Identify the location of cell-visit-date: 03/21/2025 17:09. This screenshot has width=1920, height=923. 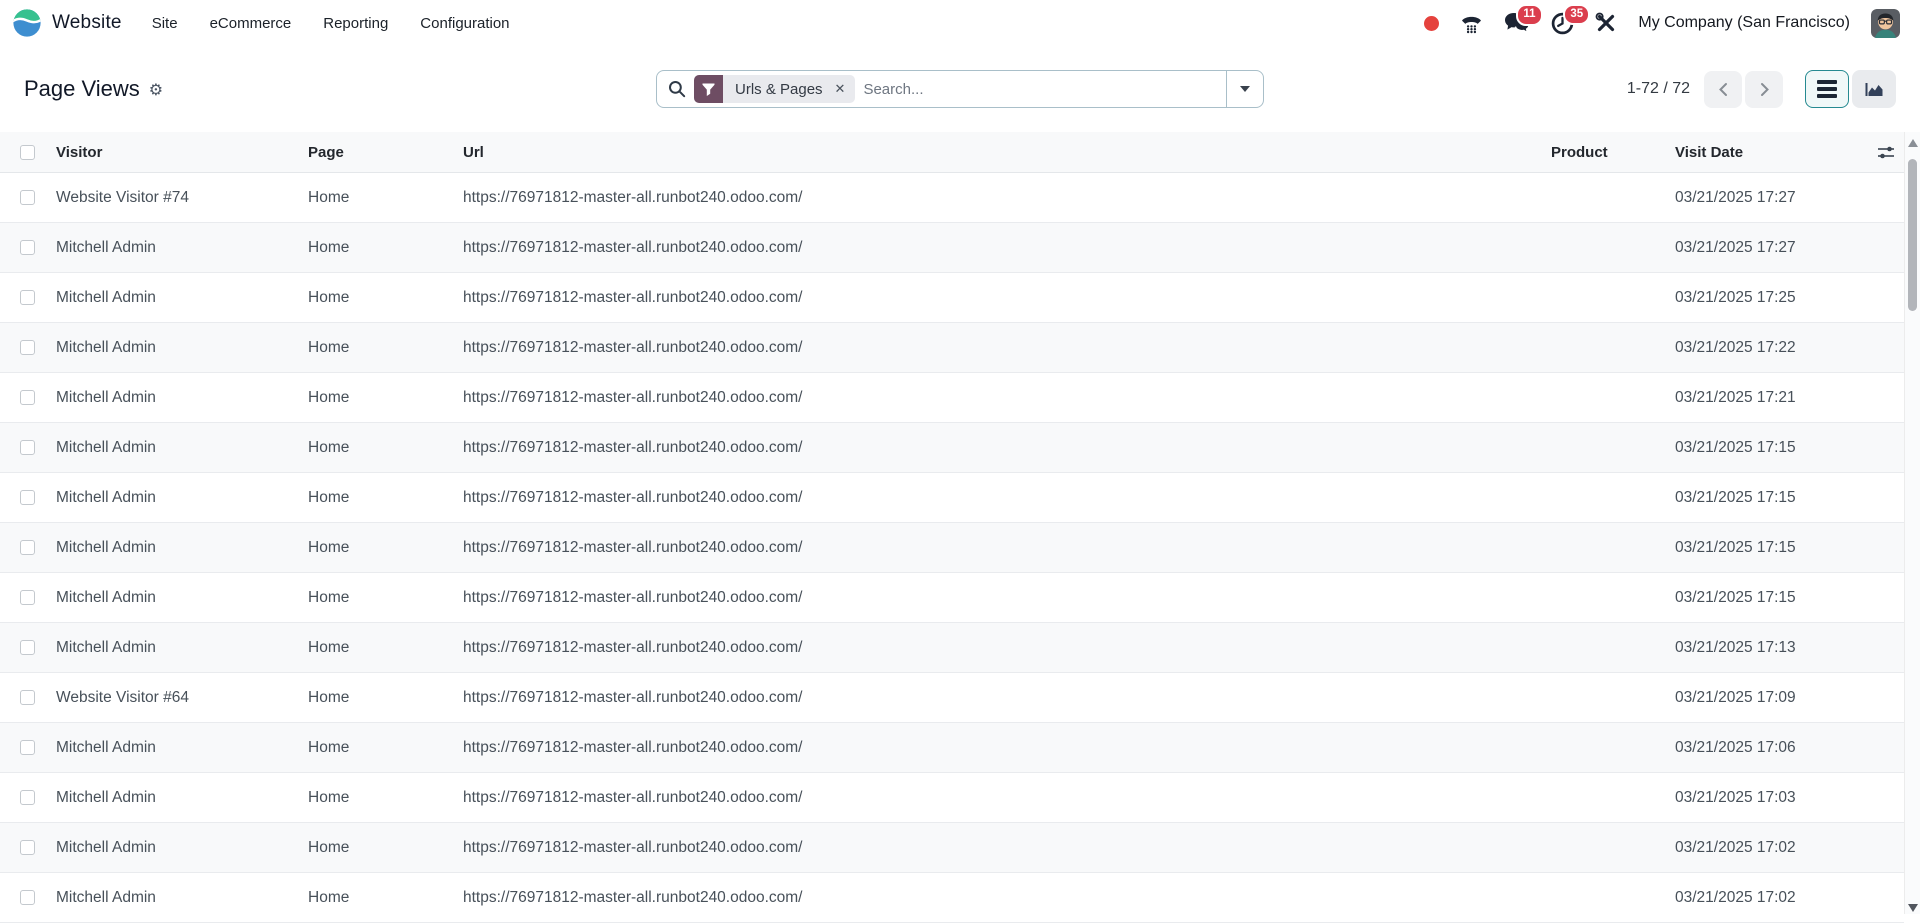
(1761, 698).